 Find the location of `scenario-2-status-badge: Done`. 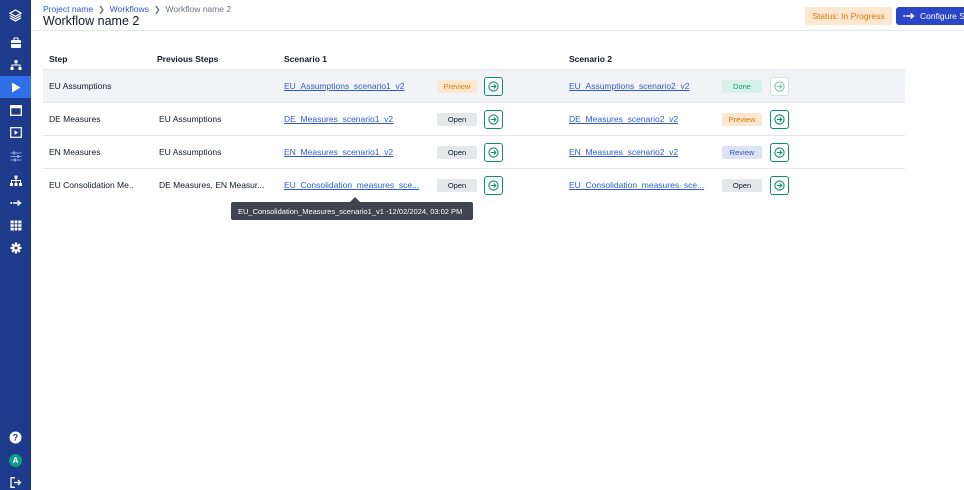

scenario-2-status-badge: Done is located at coordinates (742, 86).